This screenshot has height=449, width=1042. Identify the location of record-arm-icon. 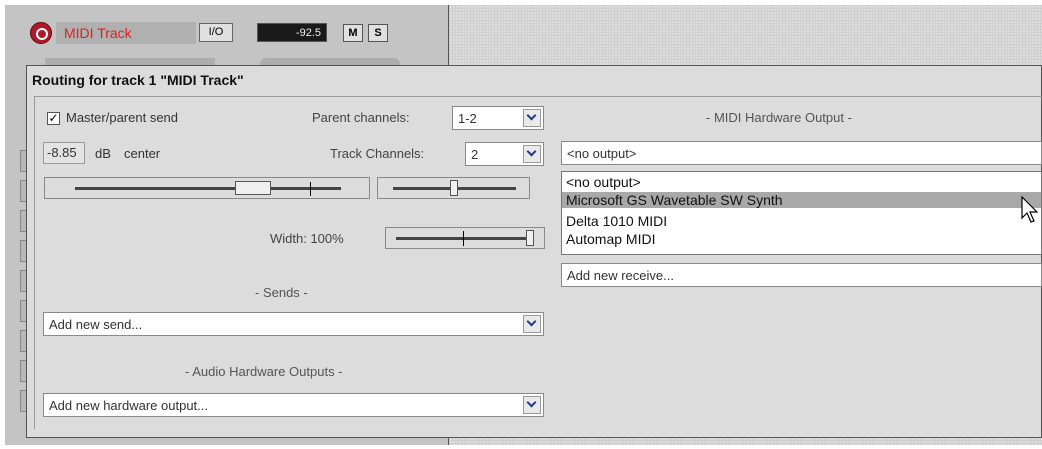
(41, 33).